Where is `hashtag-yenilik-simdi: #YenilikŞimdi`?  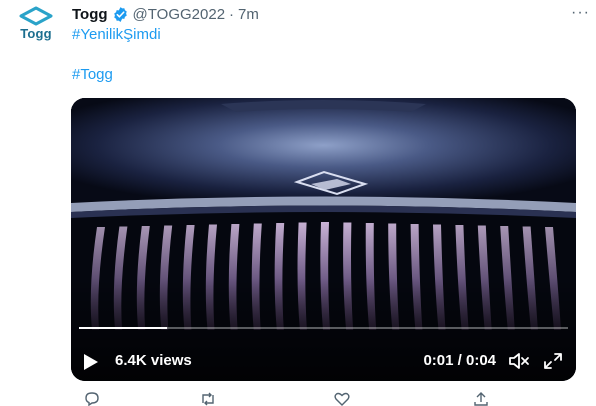 hashtag-yenilik-simdi: #YenilikŞimdi is located at coordinates (116, 34).